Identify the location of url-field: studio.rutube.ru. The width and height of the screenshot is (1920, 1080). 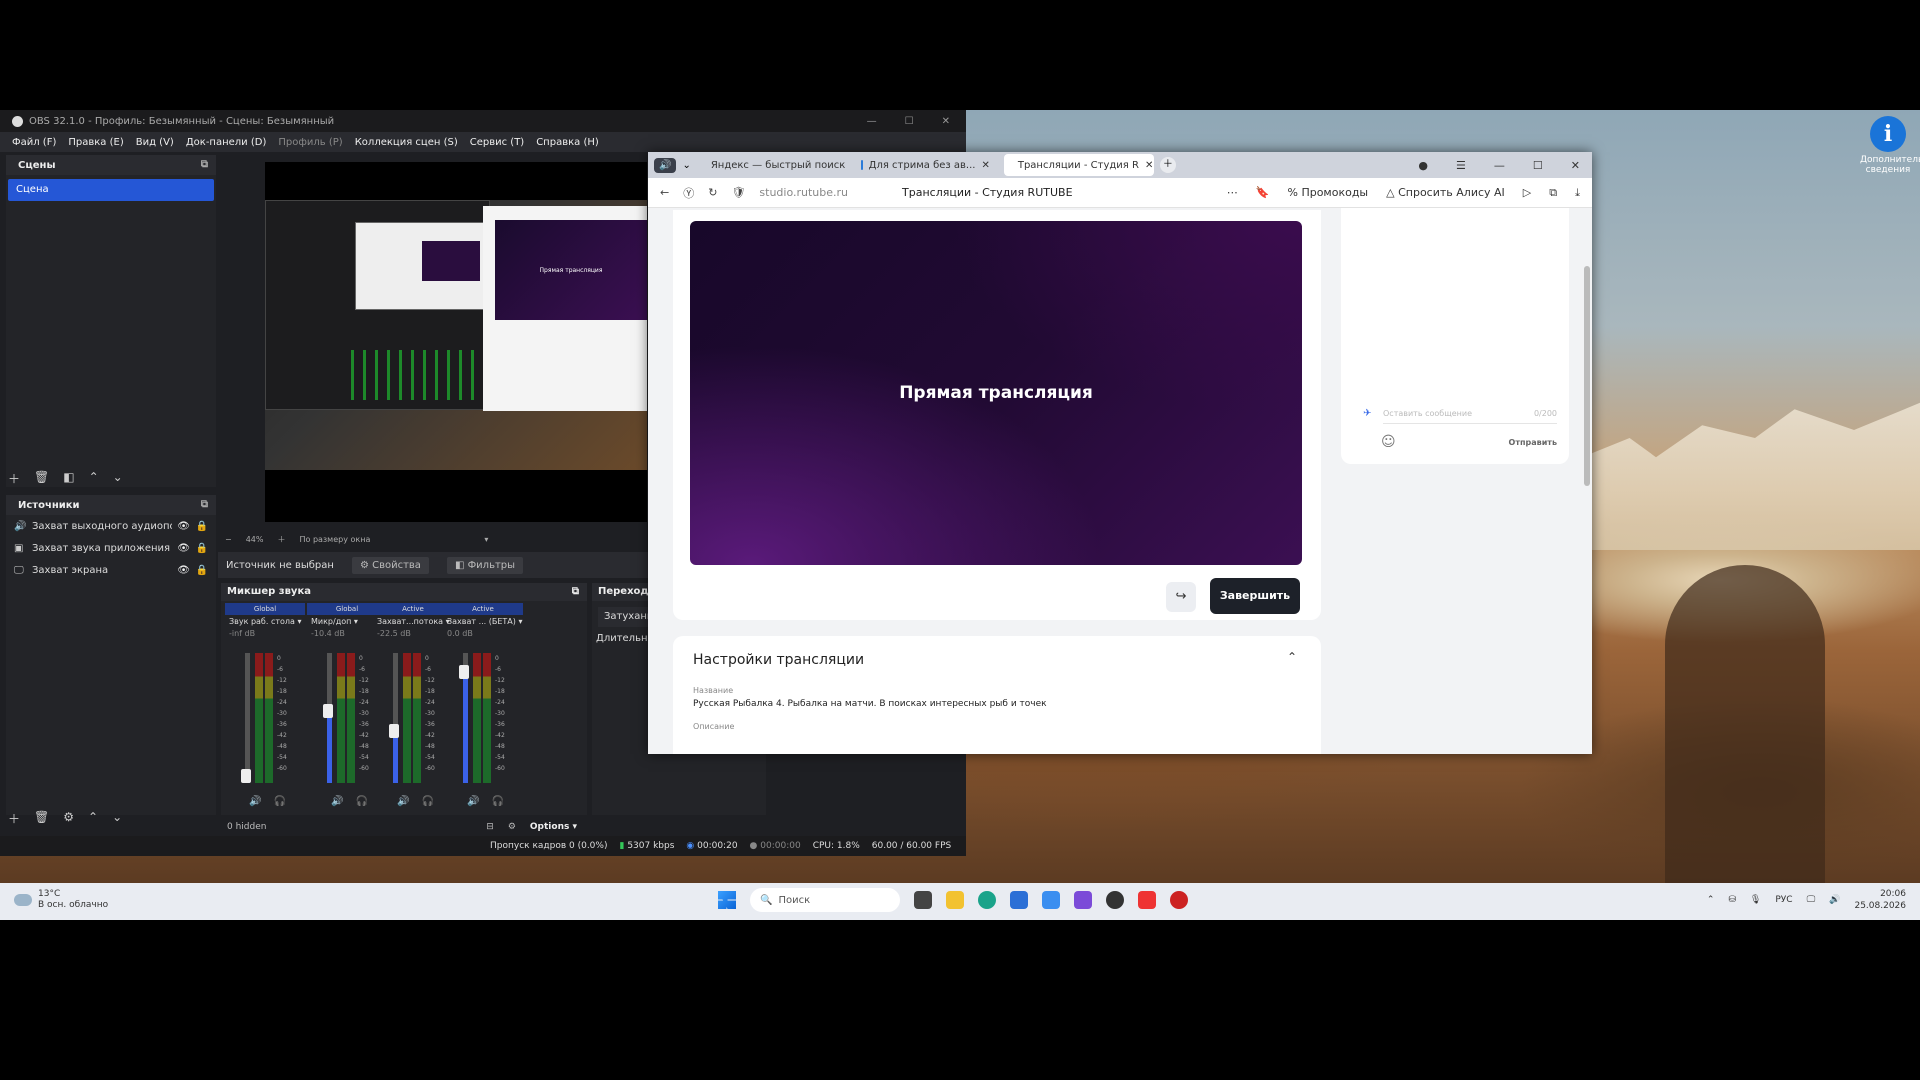
(803, 192).